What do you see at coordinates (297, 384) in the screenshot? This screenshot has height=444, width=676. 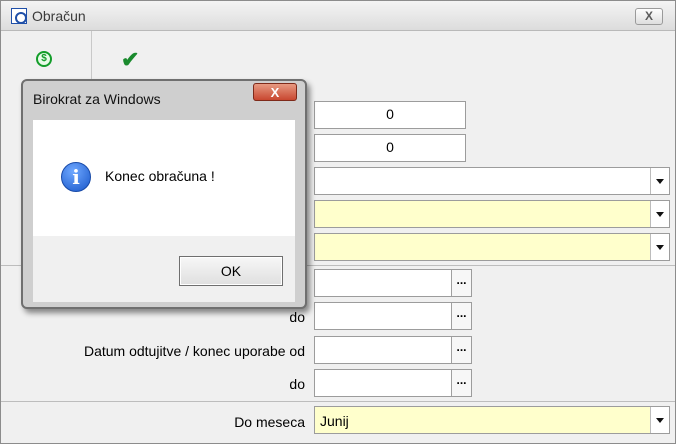 I see `label-do-2: do` at bounding box center [297, 384].